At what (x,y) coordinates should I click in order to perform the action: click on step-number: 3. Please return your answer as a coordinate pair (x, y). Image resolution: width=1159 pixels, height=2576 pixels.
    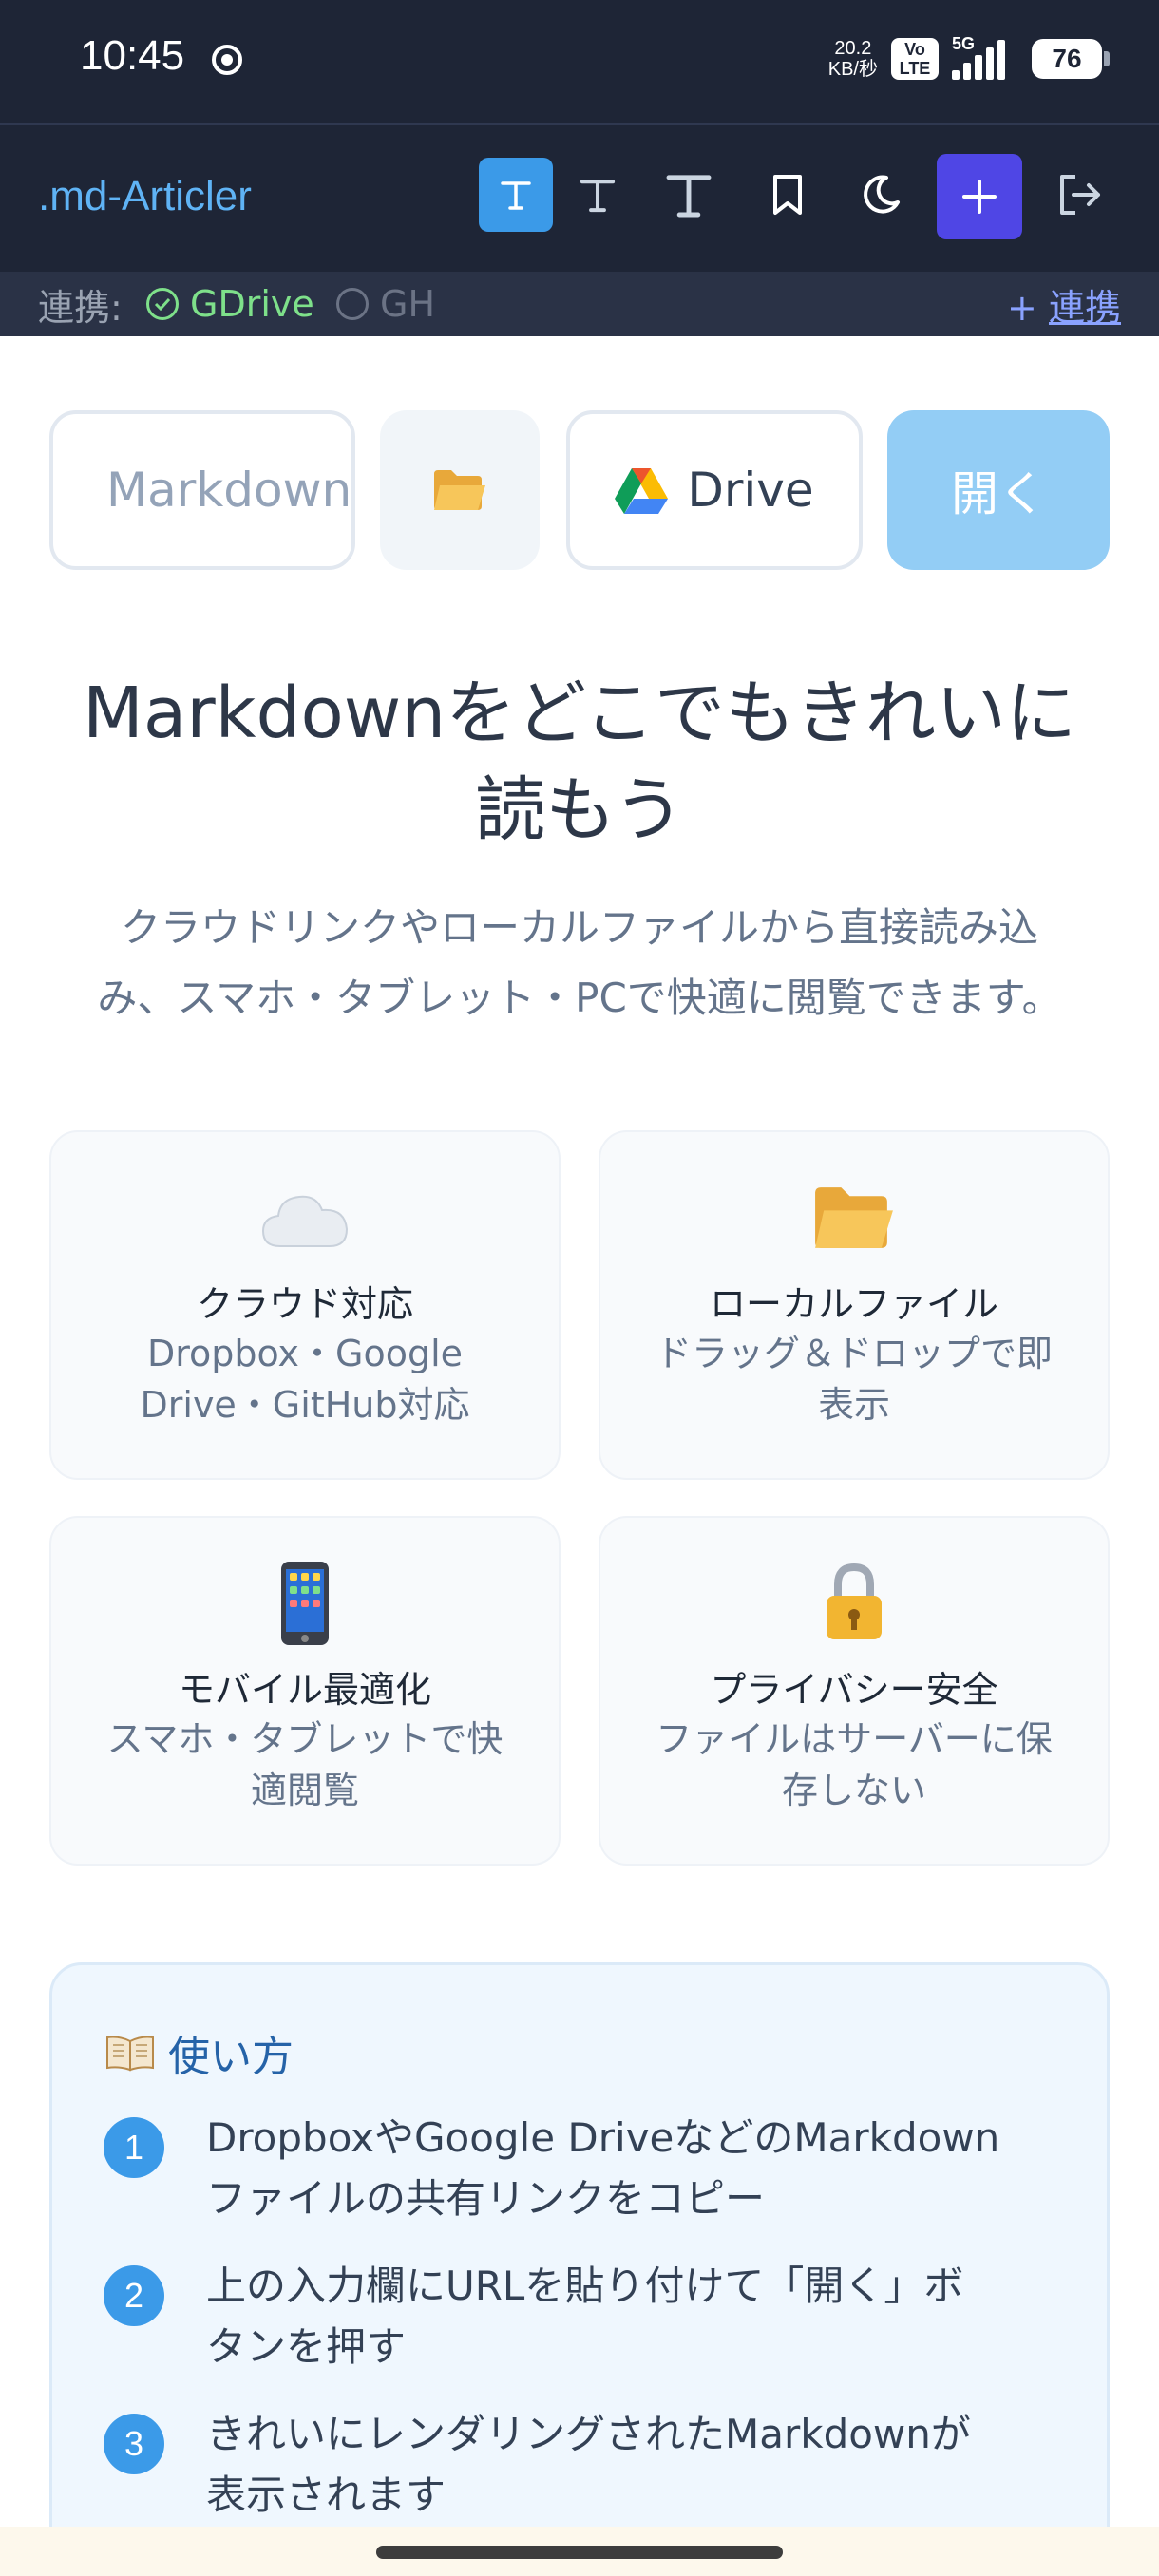
    Looking at the image, I should click on (134, 2444).